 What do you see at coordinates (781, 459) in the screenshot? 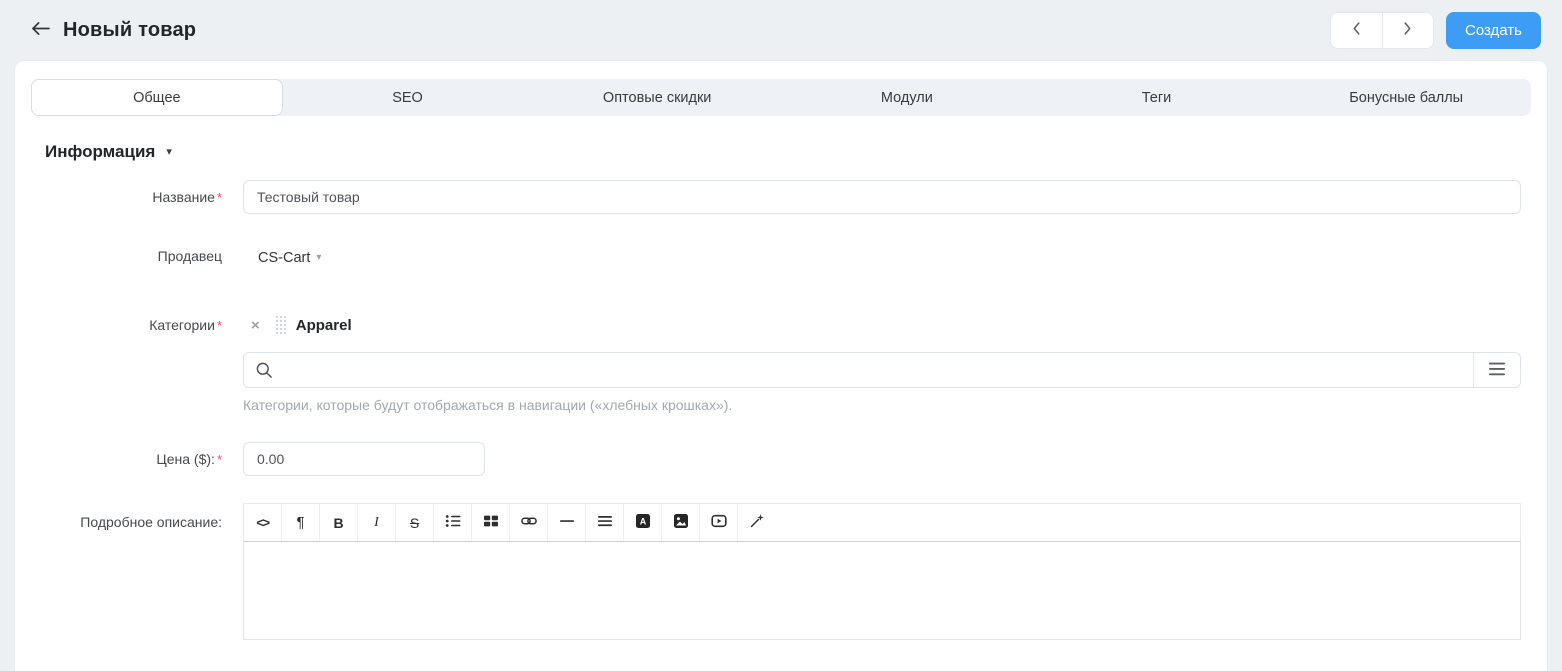
I see `price-row: Цена ($): *` at bounding box center [781, 459].